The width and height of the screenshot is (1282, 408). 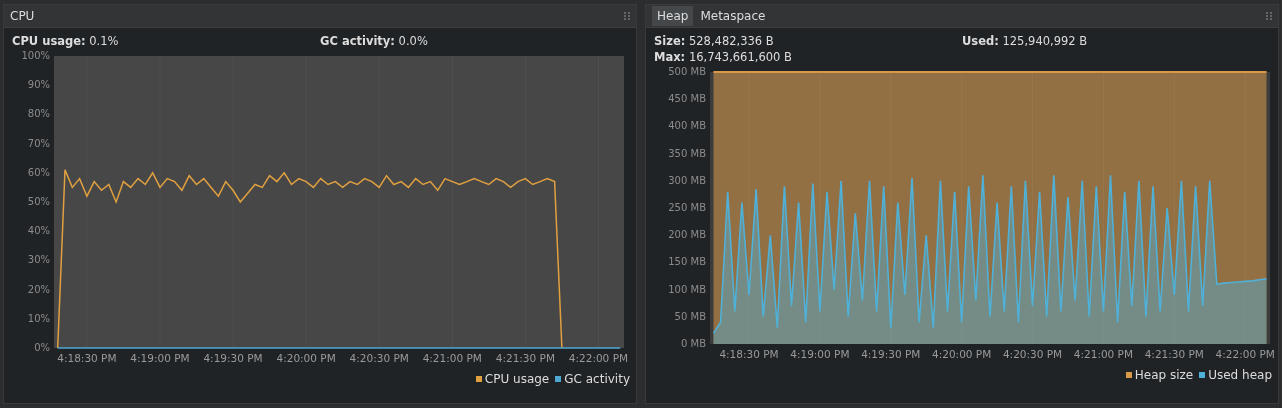 What do you see at coordinates (66, 41) in the screenshot?
I see `stat-text: CPU usage: 0.1%` at bounding box center [66, 41].